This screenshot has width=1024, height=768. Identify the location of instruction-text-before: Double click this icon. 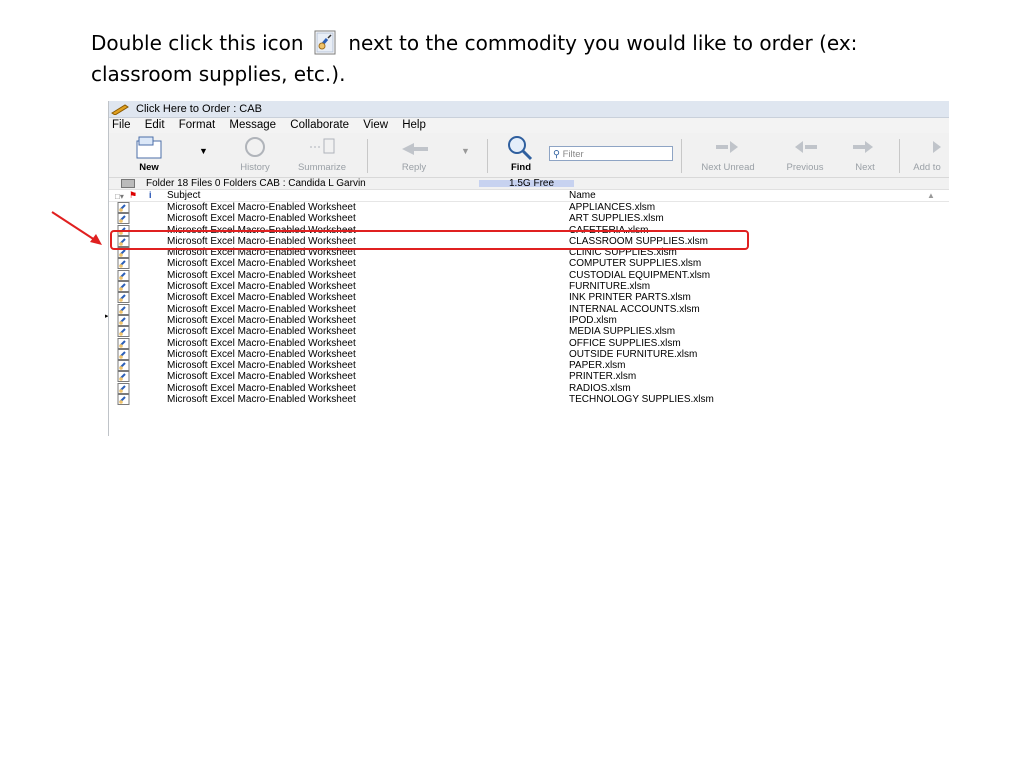
(197, 43).